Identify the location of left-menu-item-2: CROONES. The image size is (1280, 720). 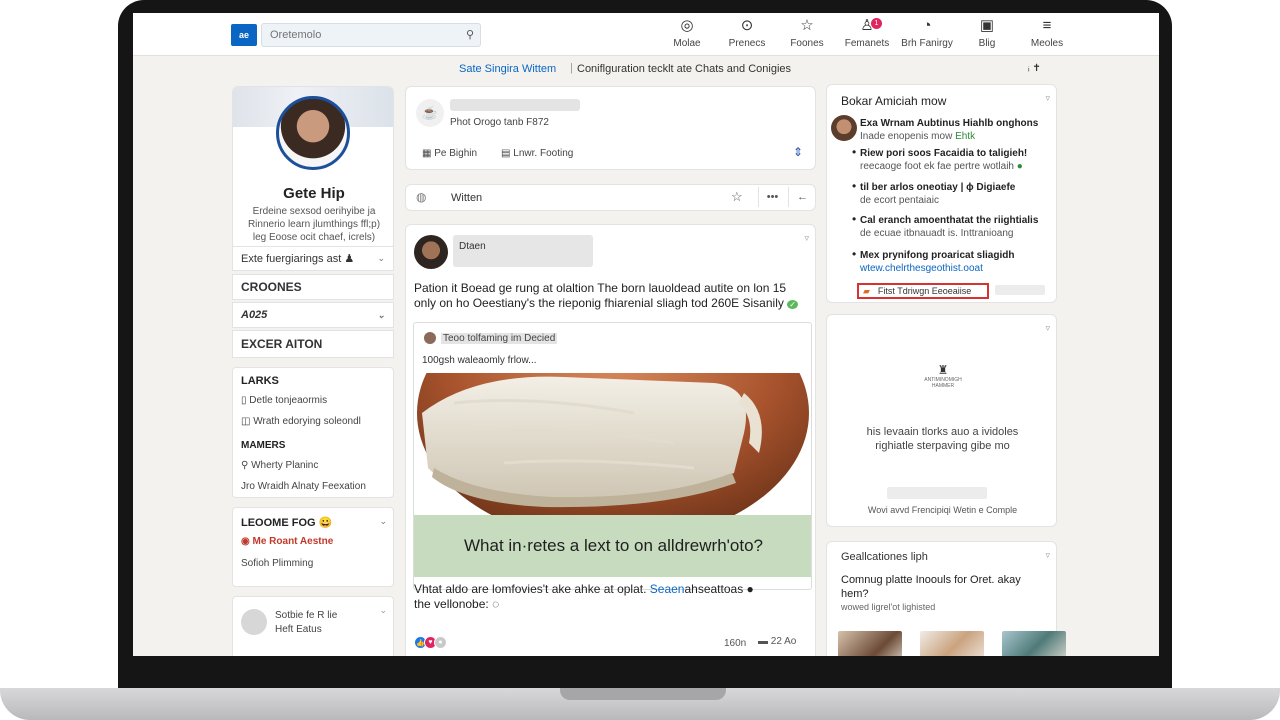
(313, 287).